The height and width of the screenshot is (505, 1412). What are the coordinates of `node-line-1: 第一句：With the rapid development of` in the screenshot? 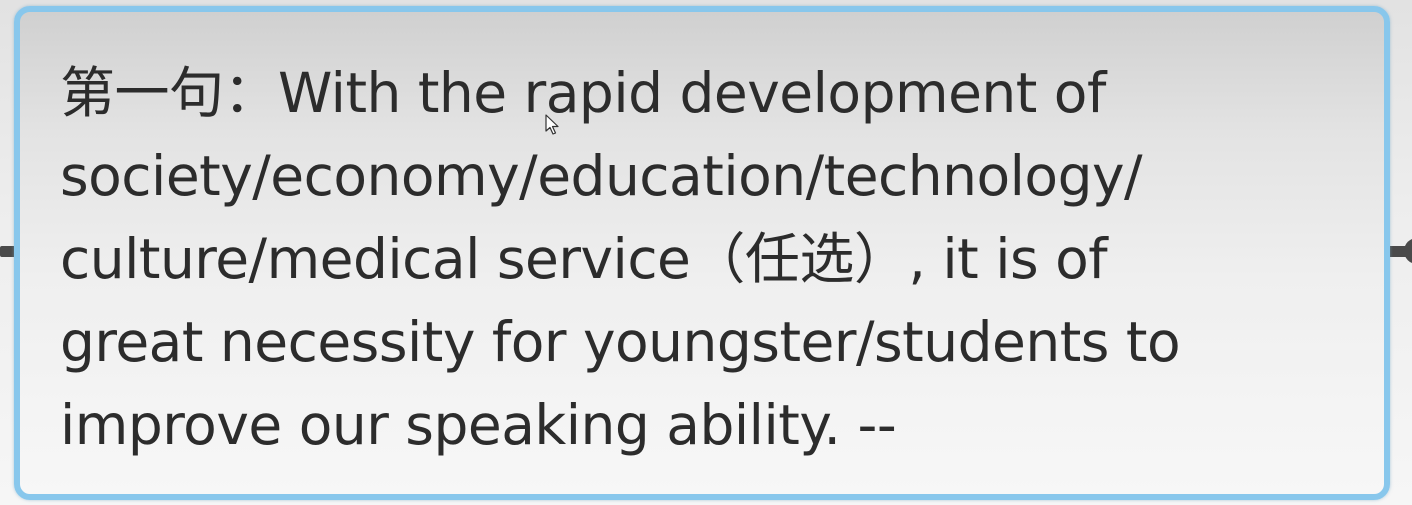 It's located at (583, 93).